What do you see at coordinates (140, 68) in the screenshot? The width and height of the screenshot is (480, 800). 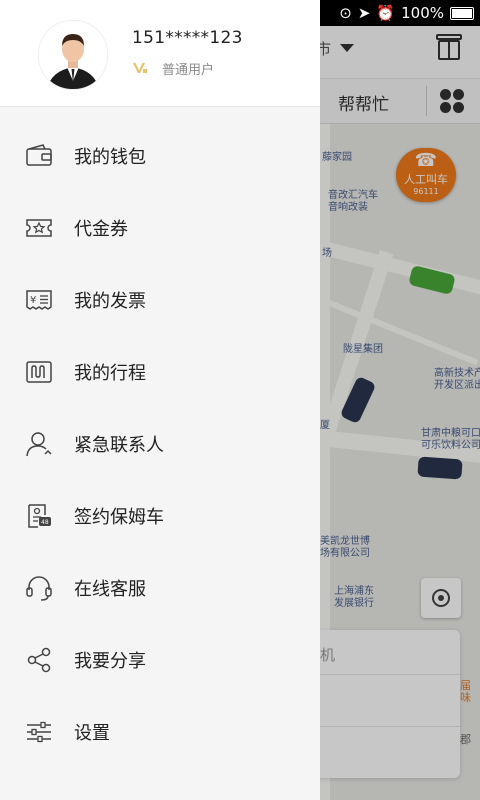 I see `vip-level-icon` at bounding box center [140, 68].